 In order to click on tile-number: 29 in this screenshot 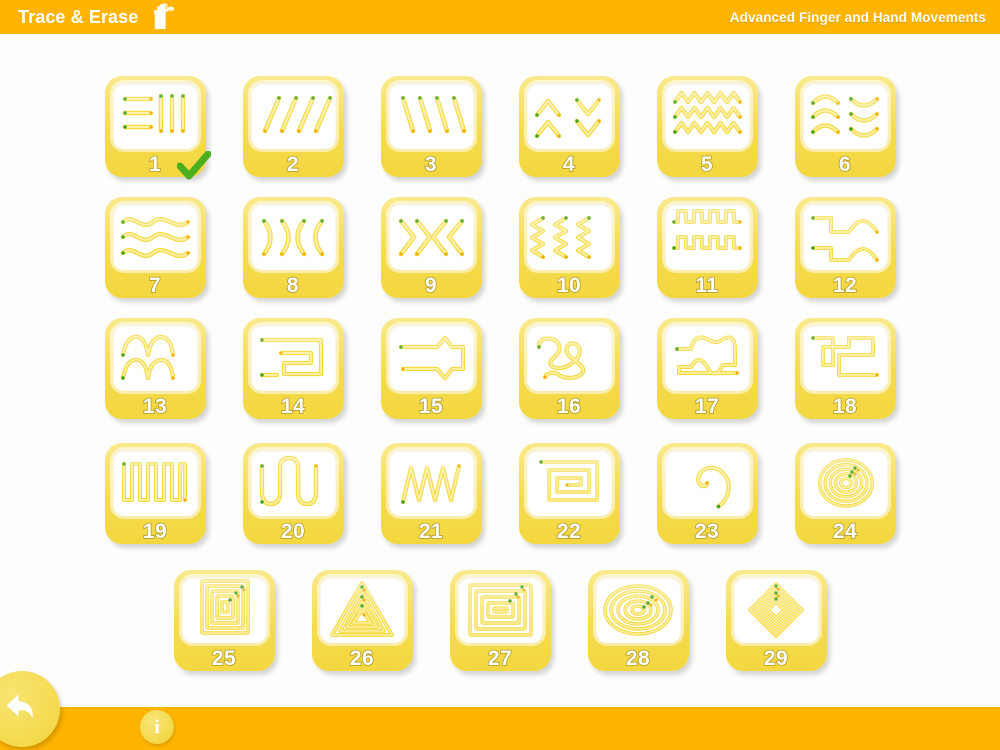, I will do `click(776, 659)`.